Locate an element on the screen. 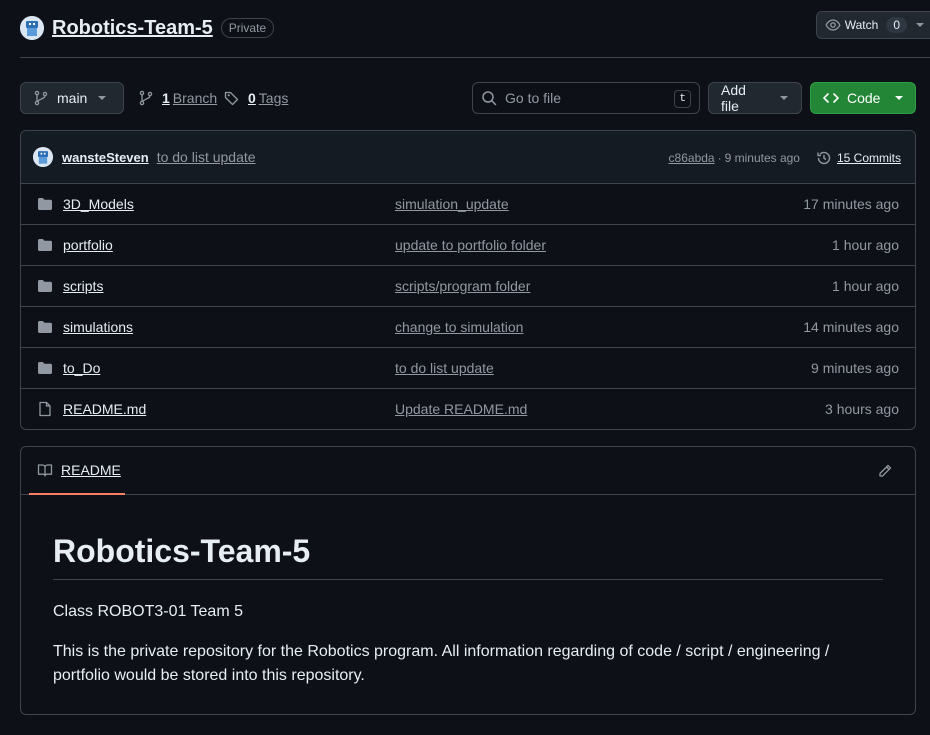 The height and width of the screenshot is (735, 930). repo-toolbar: main 1 Branch 0 Tags t Add file is located at coordinates (468, 98).